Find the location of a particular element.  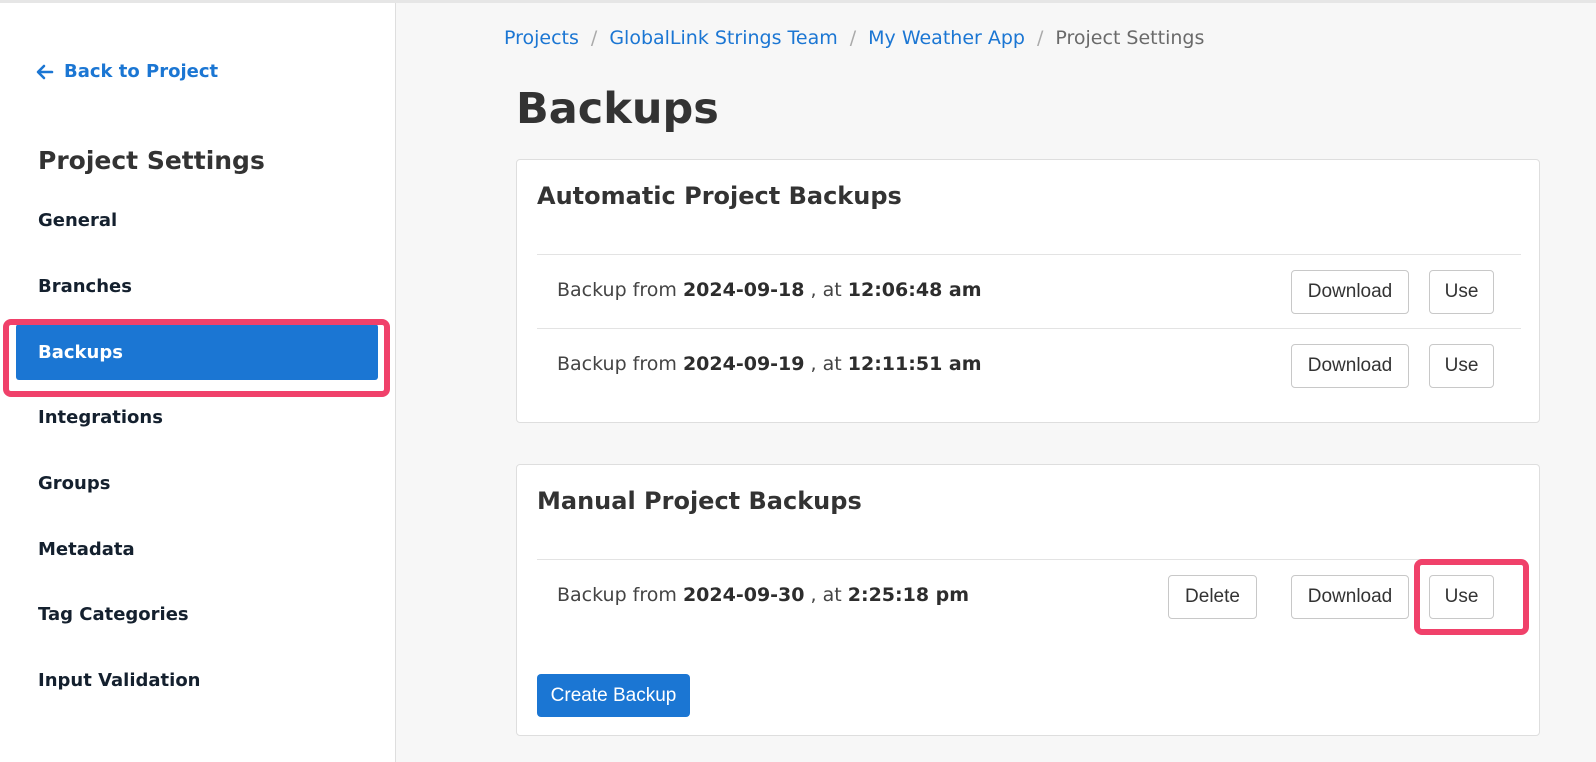

sidebar-item-branches: Branches is located at coordinates (197, 286).